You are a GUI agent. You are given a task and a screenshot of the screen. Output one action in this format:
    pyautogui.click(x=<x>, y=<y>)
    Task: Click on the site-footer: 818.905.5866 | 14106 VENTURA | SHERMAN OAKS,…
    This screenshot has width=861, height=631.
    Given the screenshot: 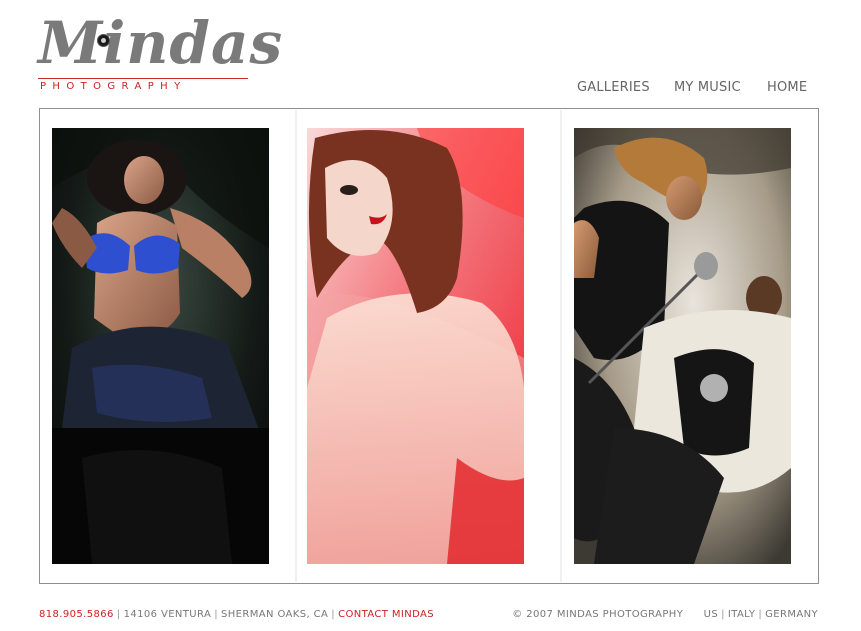 What is the action you would take?
    pyautogui.click(x=430, y=616)
    